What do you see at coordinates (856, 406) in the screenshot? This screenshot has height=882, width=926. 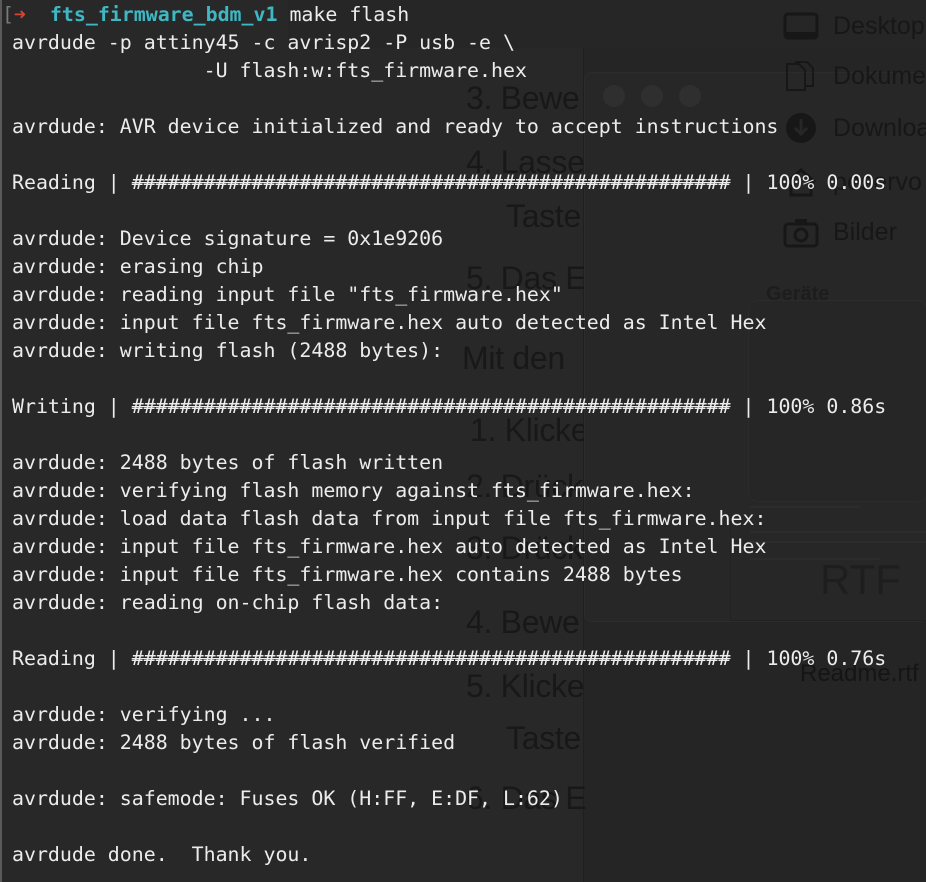 I see `progress-time: 0.86s` at bounding box center [856, 406].